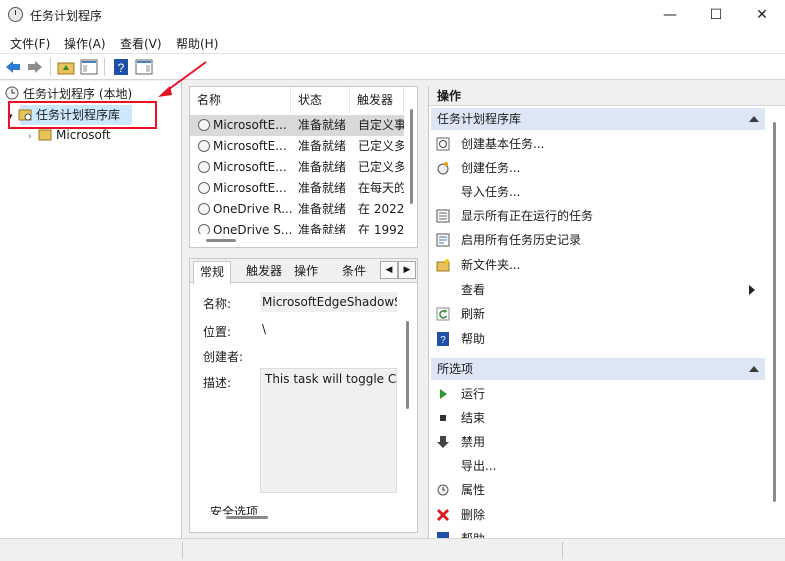  What do you see at coordinates (407, 365) in the screenshot?
I see `detail-vertical-scrollbar` at bounding box center [407, 365].